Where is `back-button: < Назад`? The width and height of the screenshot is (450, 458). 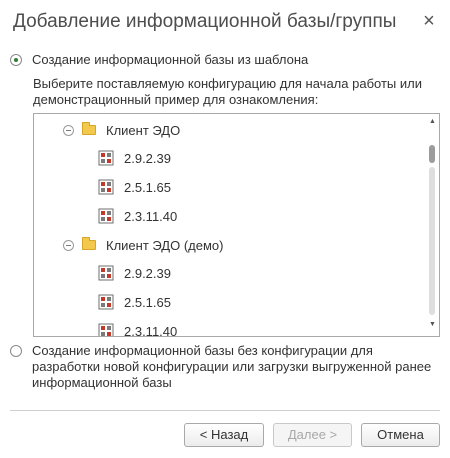
back-button: < Назад is located at coordinates (224, 435).